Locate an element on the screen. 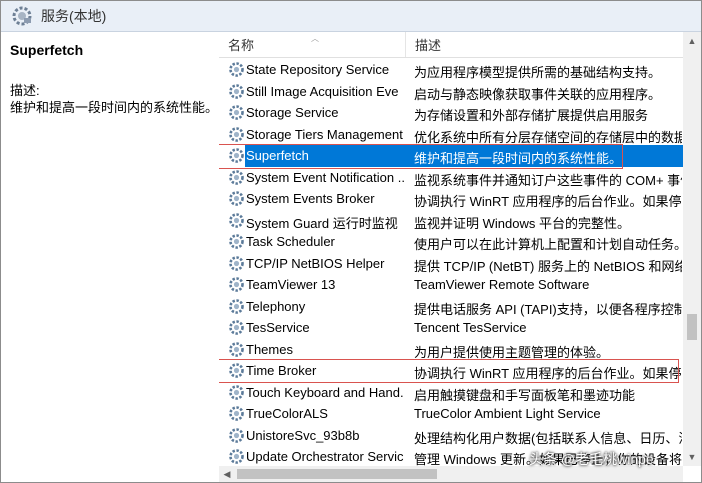 The image size is (702, 483). service-name: State Repository Service is located at coordinates (318, 69).